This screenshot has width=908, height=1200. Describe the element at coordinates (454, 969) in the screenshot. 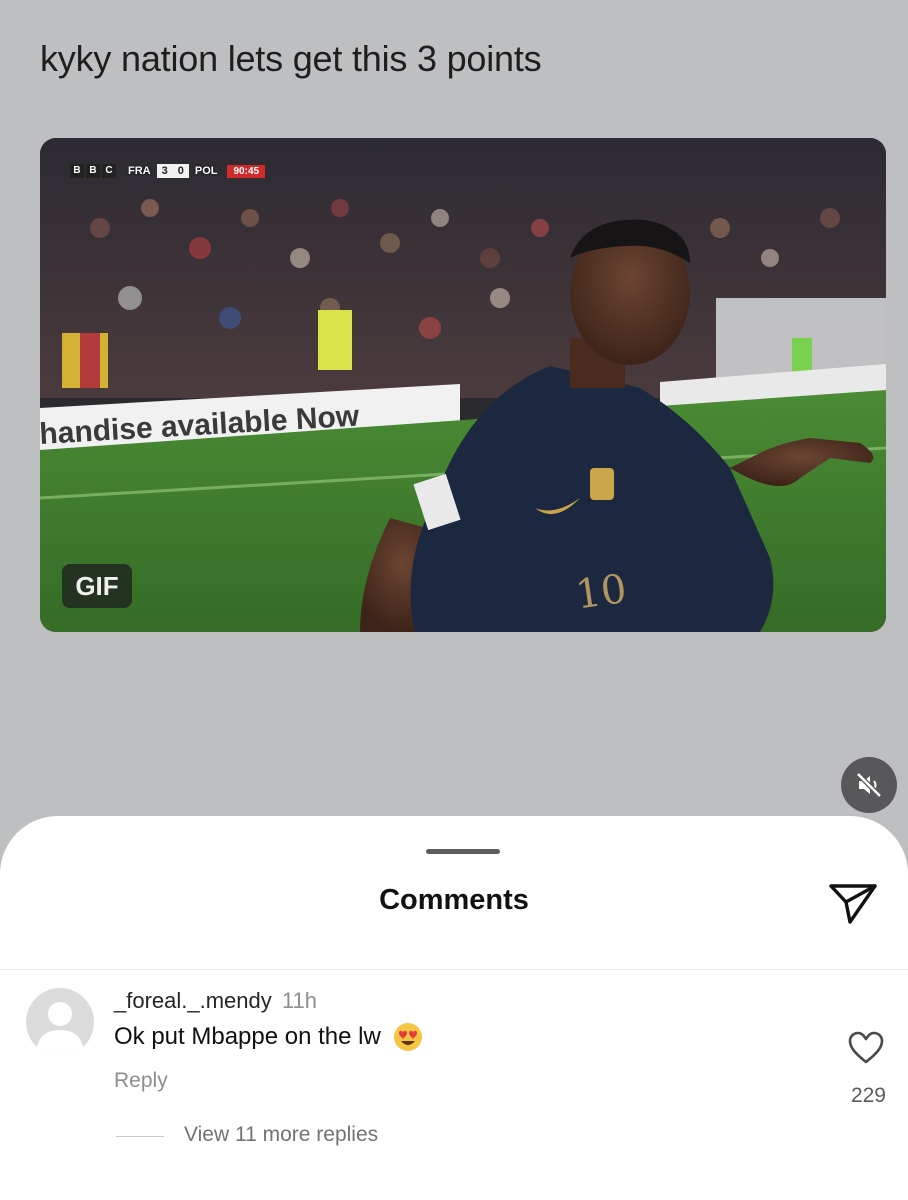

I see `sheet-divider` at that location.